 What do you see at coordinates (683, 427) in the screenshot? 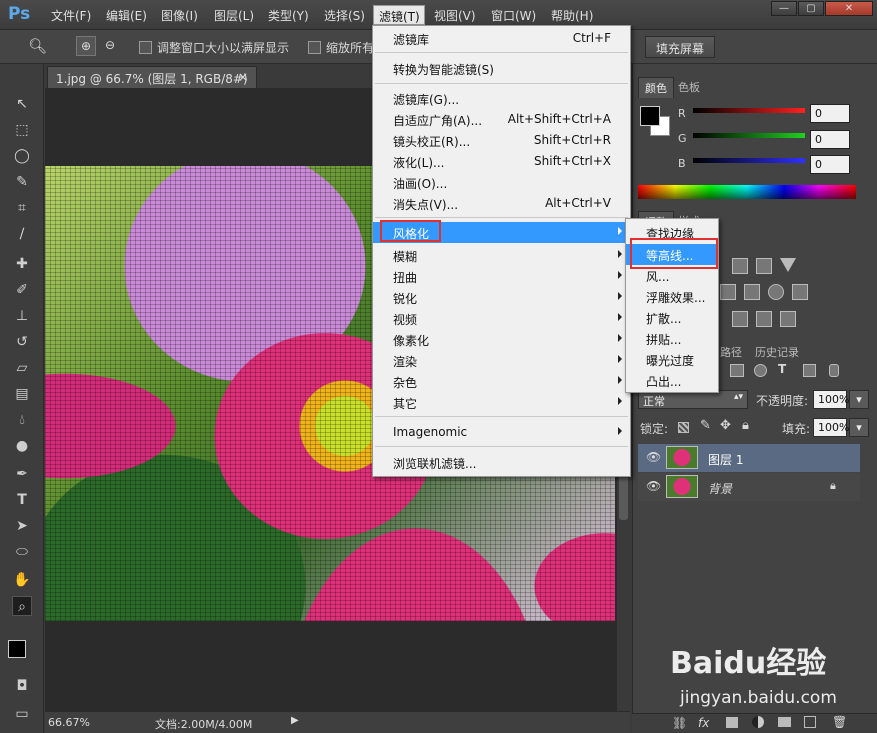
I see `lock-transparent-icon` at bounding box center [683, 427].